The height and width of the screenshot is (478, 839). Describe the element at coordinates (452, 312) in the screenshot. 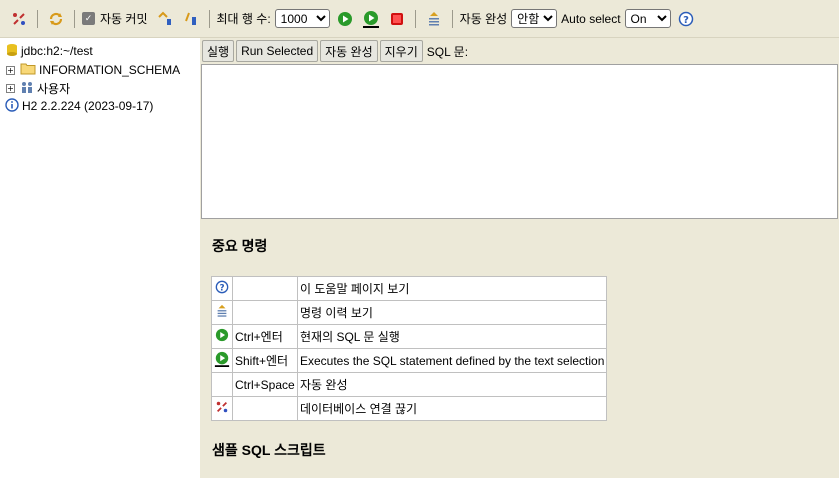

I see `description-cell: 명령 이력 보기` at that location.